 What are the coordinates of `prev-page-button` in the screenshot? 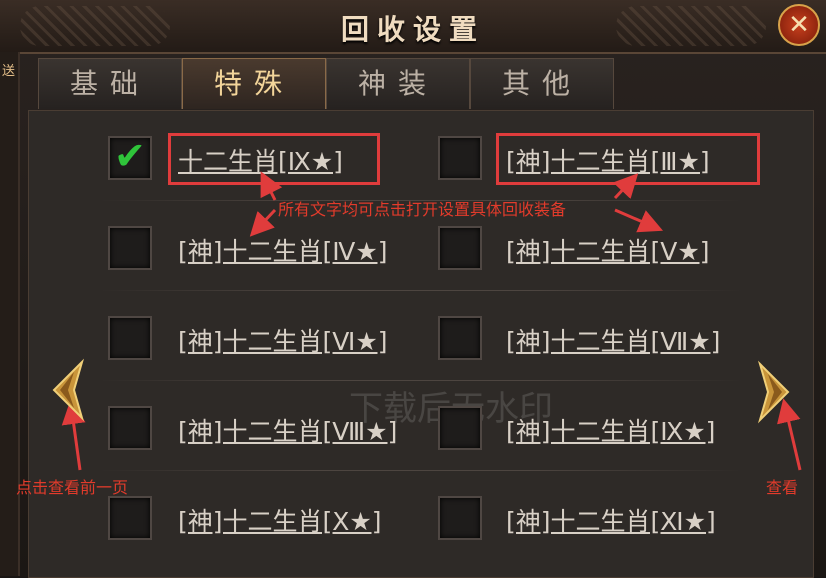 It's located at (68, 390).